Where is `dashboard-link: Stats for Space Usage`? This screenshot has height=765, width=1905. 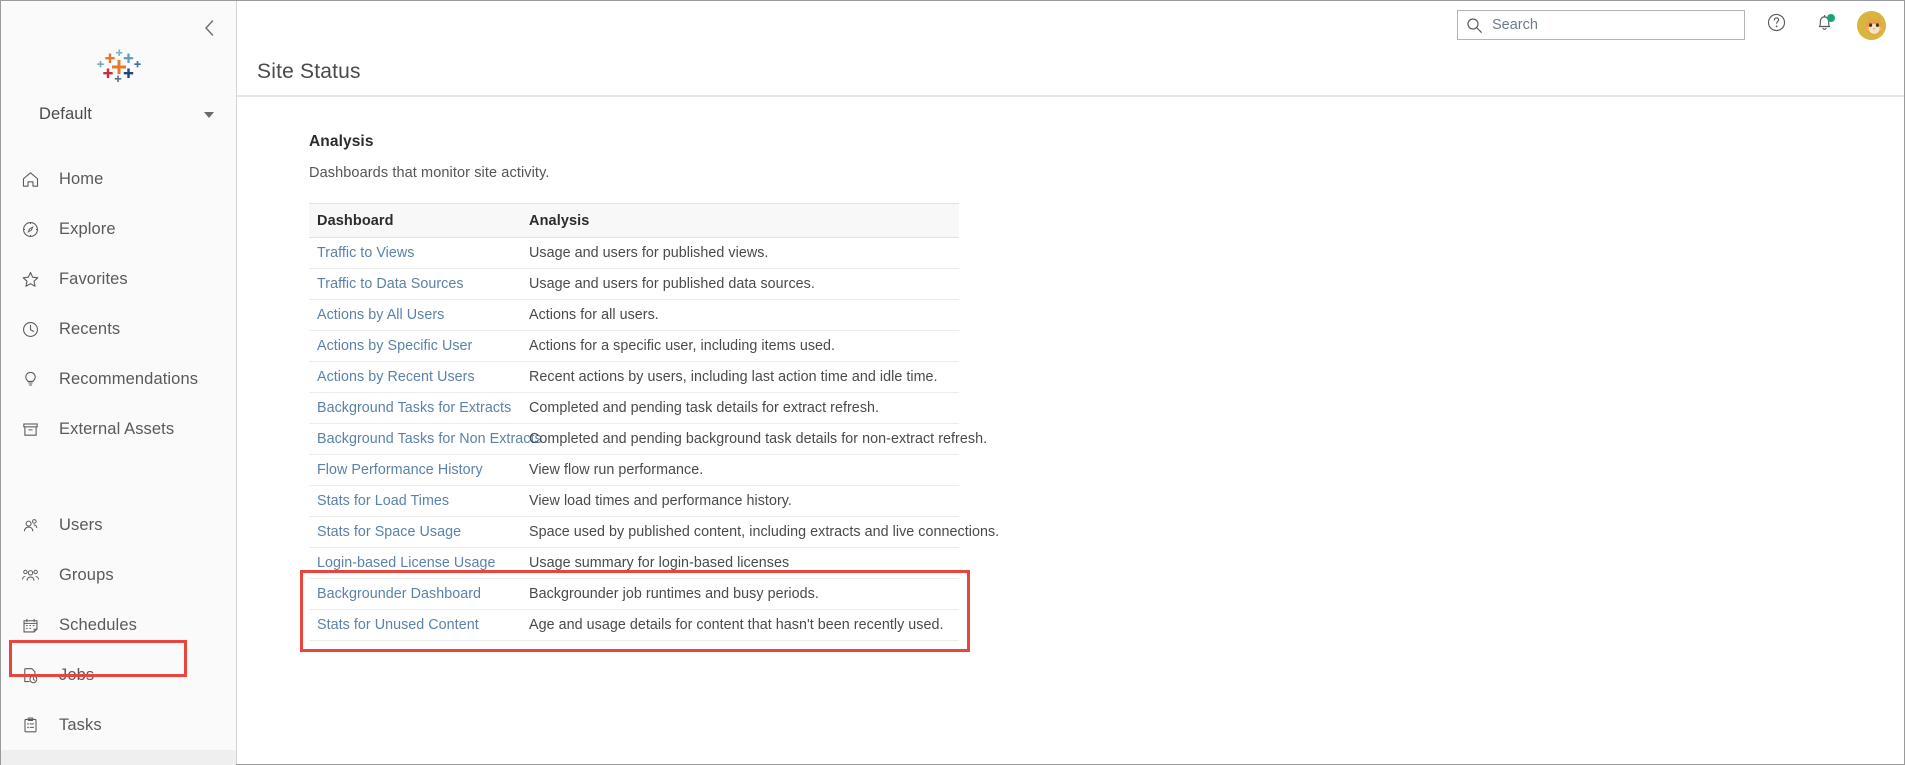 dashboard-link: Stats for Space Usage is located at coordinates (389, 532).